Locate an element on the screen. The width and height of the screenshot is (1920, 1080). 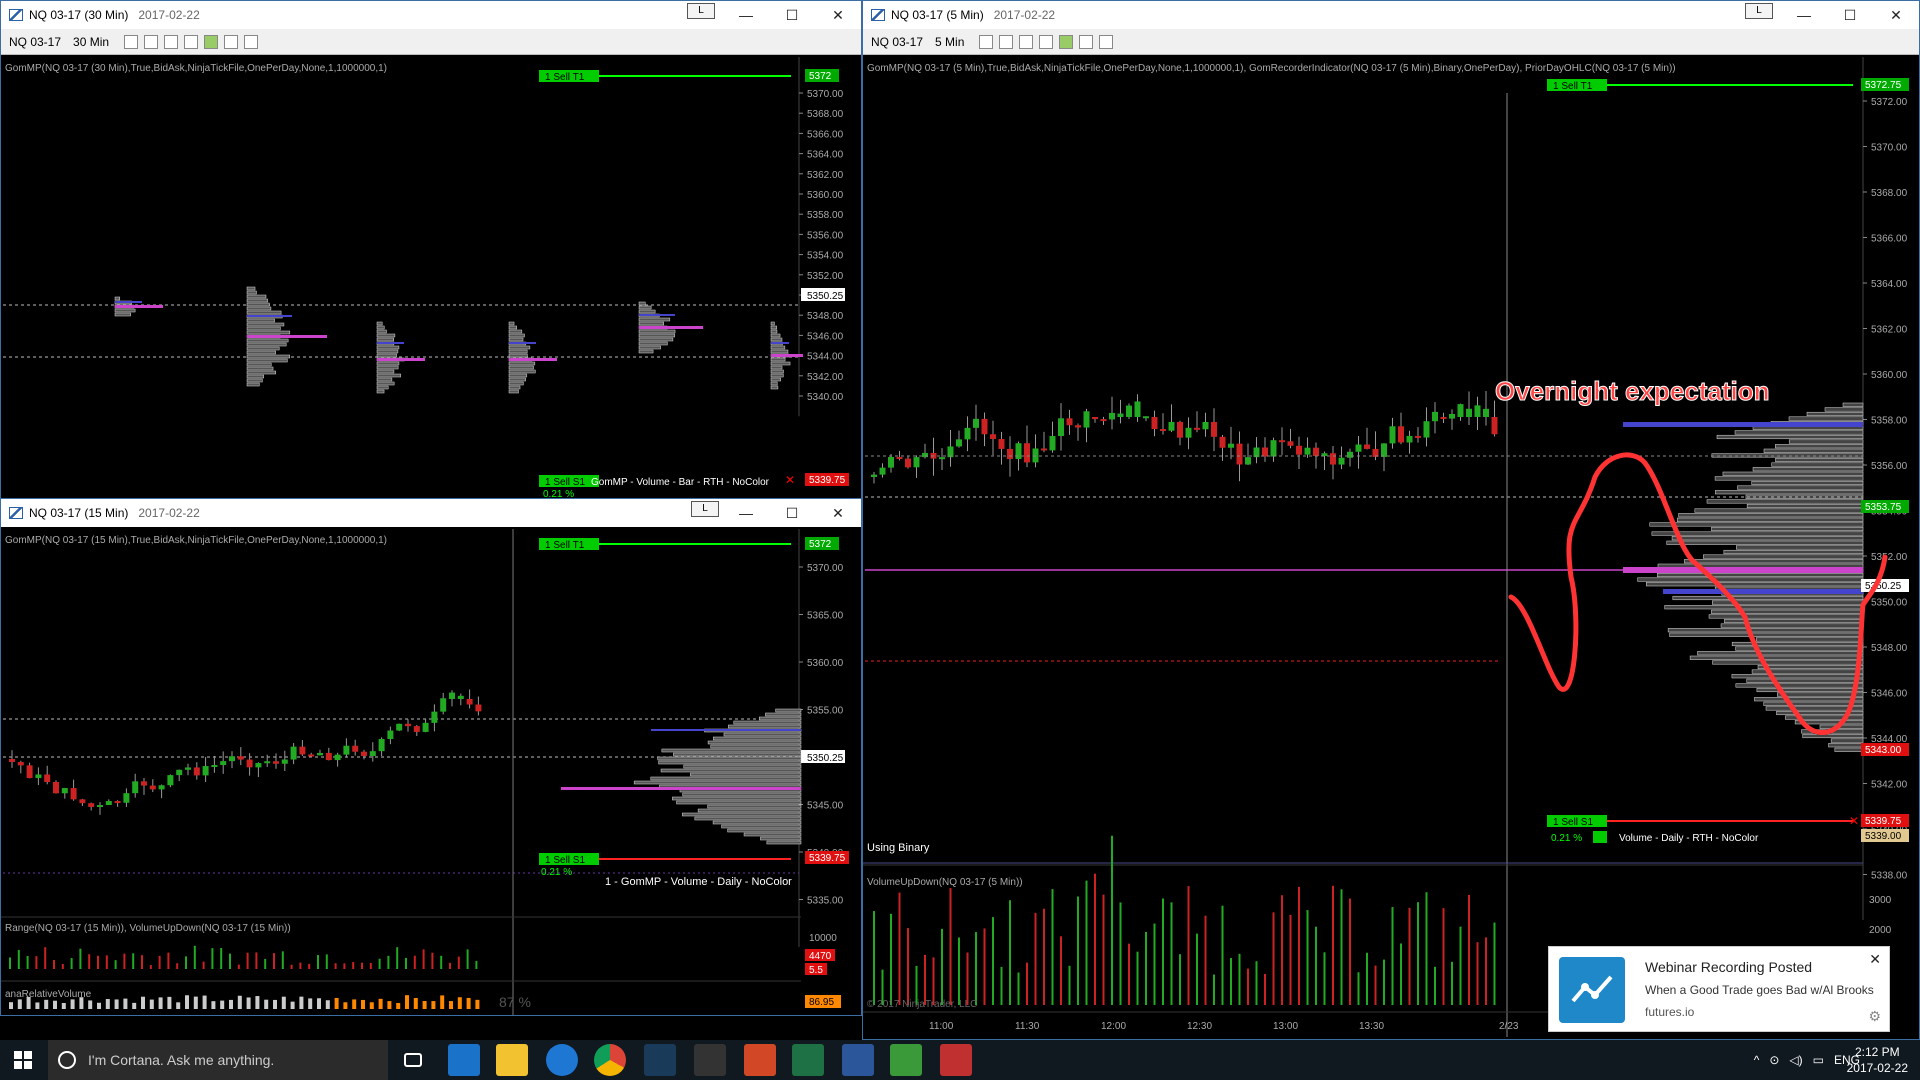
ninjatrader-icon is located at coordinates (710, 1060).